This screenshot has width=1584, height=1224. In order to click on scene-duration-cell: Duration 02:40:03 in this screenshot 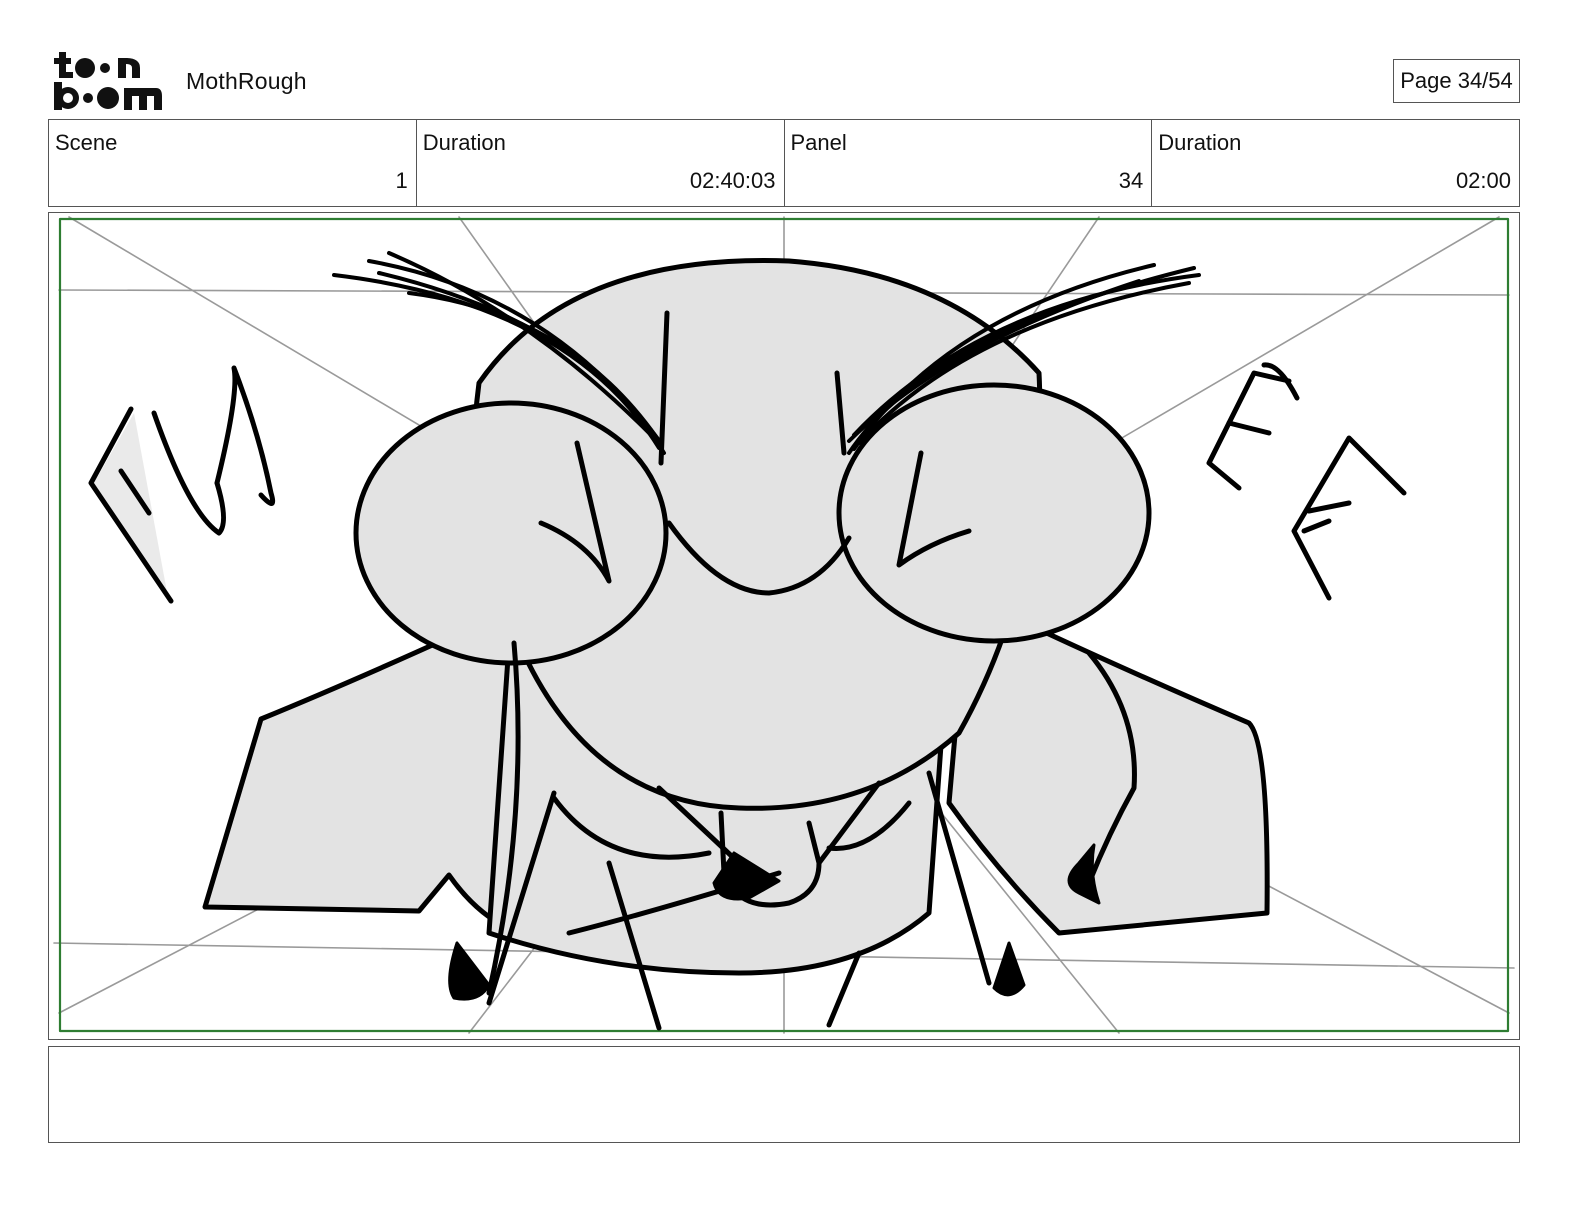, I will do `click(601, 163)`.